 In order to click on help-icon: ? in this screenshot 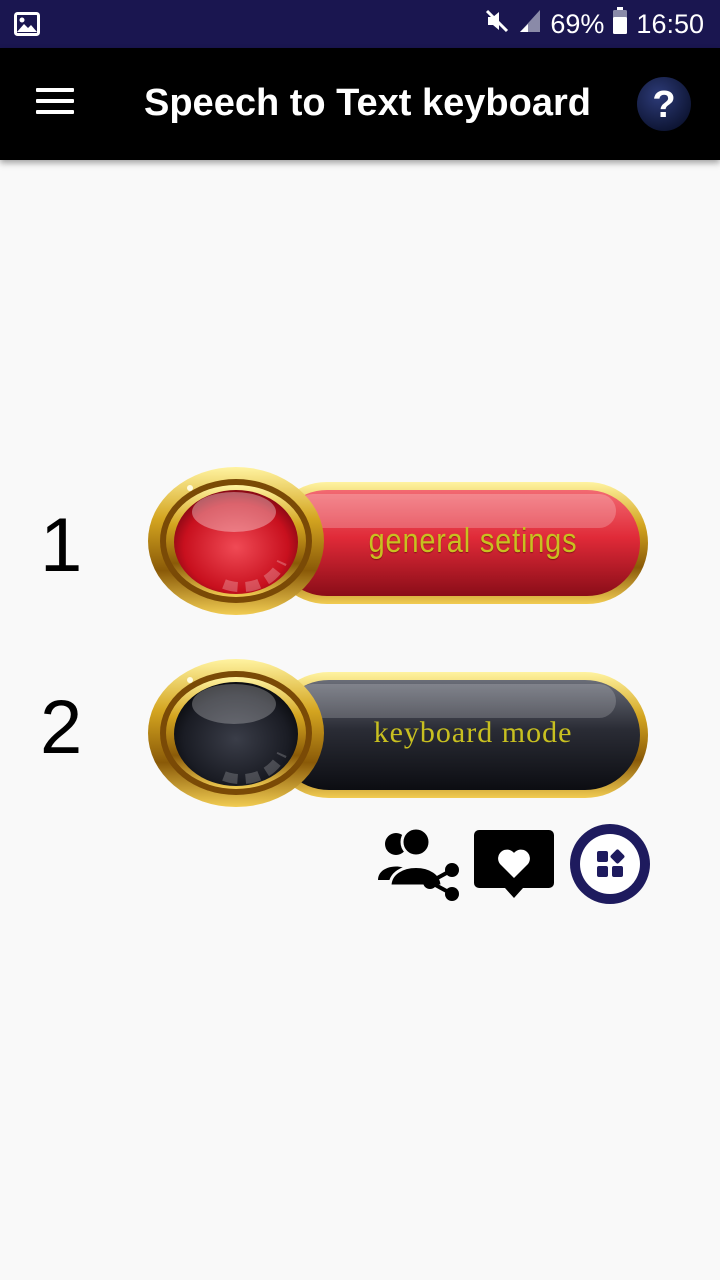, I will do `click(664, 104)`.